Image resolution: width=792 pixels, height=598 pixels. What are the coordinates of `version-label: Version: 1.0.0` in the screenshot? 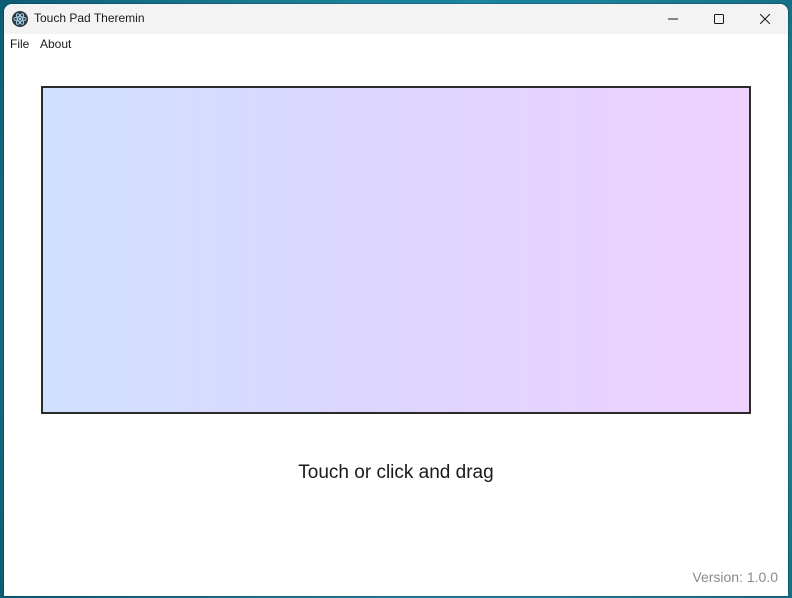 It's located at (735, 577).